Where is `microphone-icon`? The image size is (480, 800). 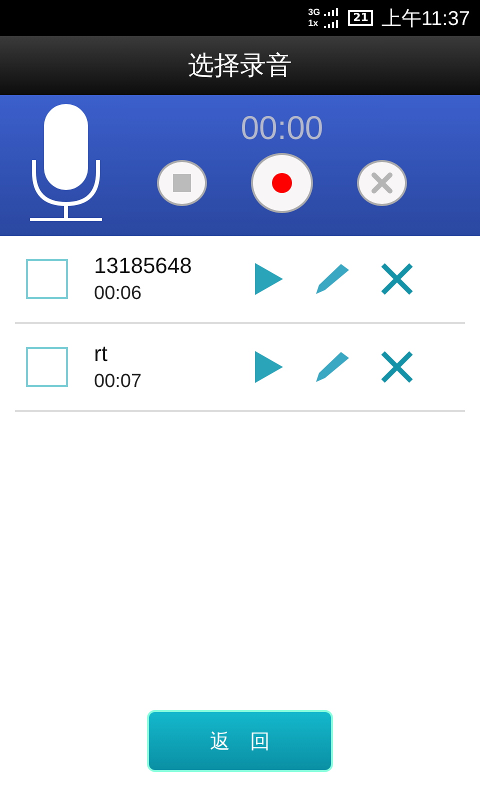
microphone-icon is located at coordinates (66, 163).